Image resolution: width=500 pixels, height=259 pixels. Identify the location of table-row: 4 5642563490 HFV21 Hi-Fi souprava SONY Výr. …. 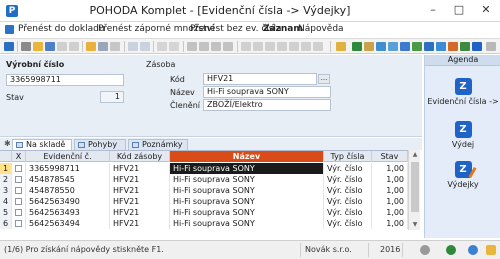
(204, 201).